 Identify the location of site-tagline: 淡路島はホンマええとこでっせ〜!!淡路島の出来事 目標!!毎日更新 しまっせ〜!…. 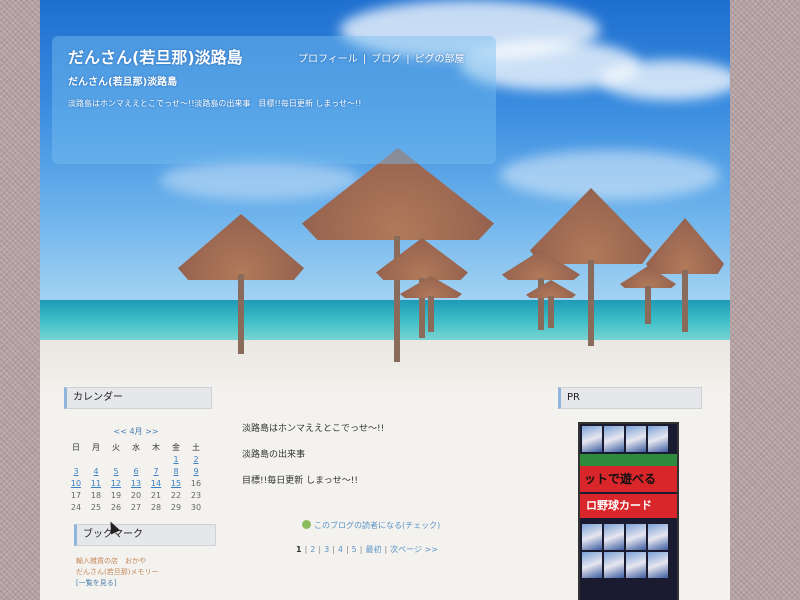
(215, 103).